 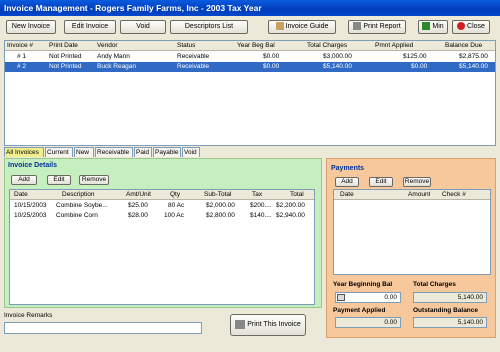 What do you see at coordinates (78, 195) in the screenshot?
I see `col-header: Description` at bounding box center [78, 195].